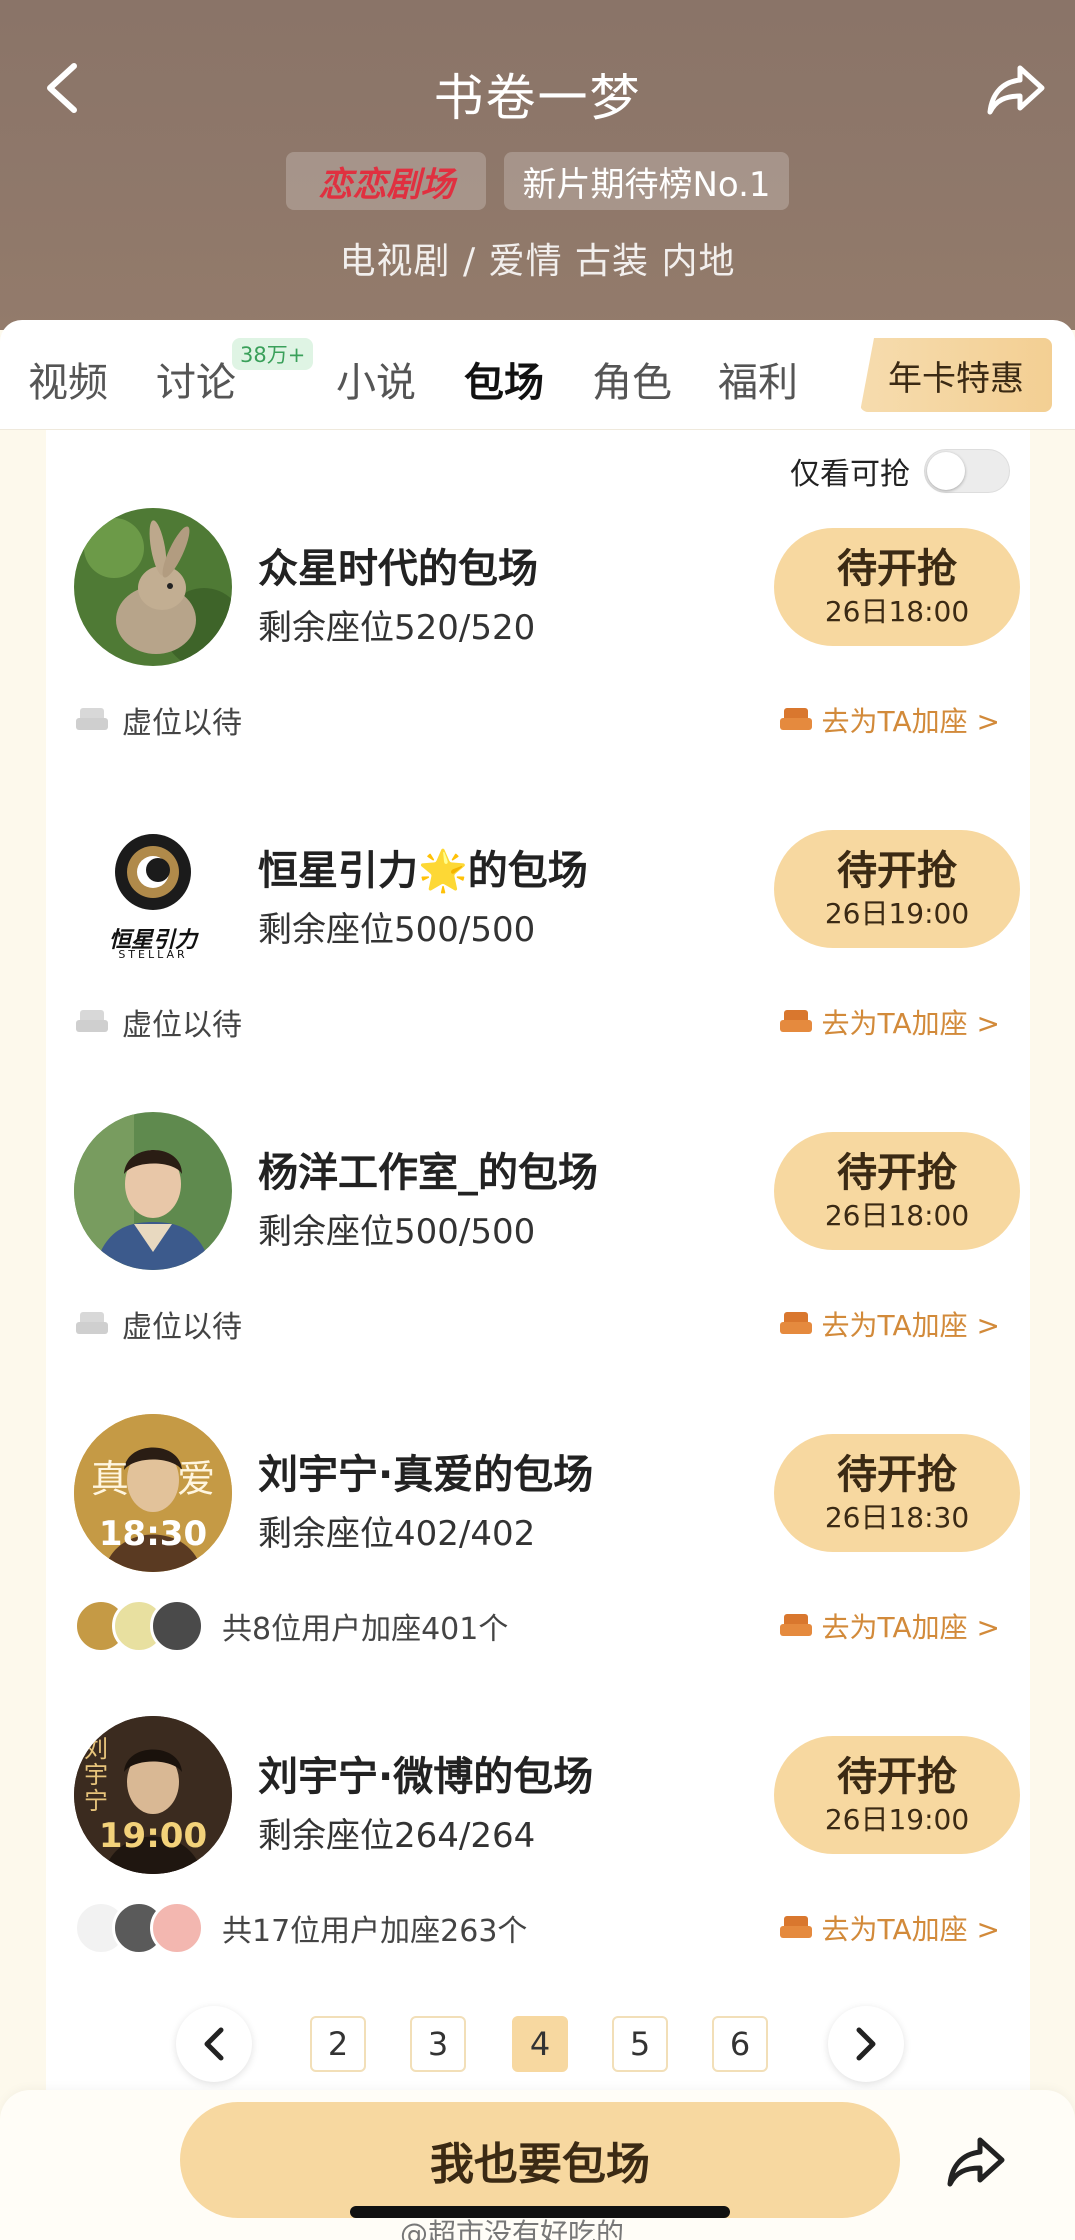  I want to click on tab-screenings: 包场, so click(504, 379).